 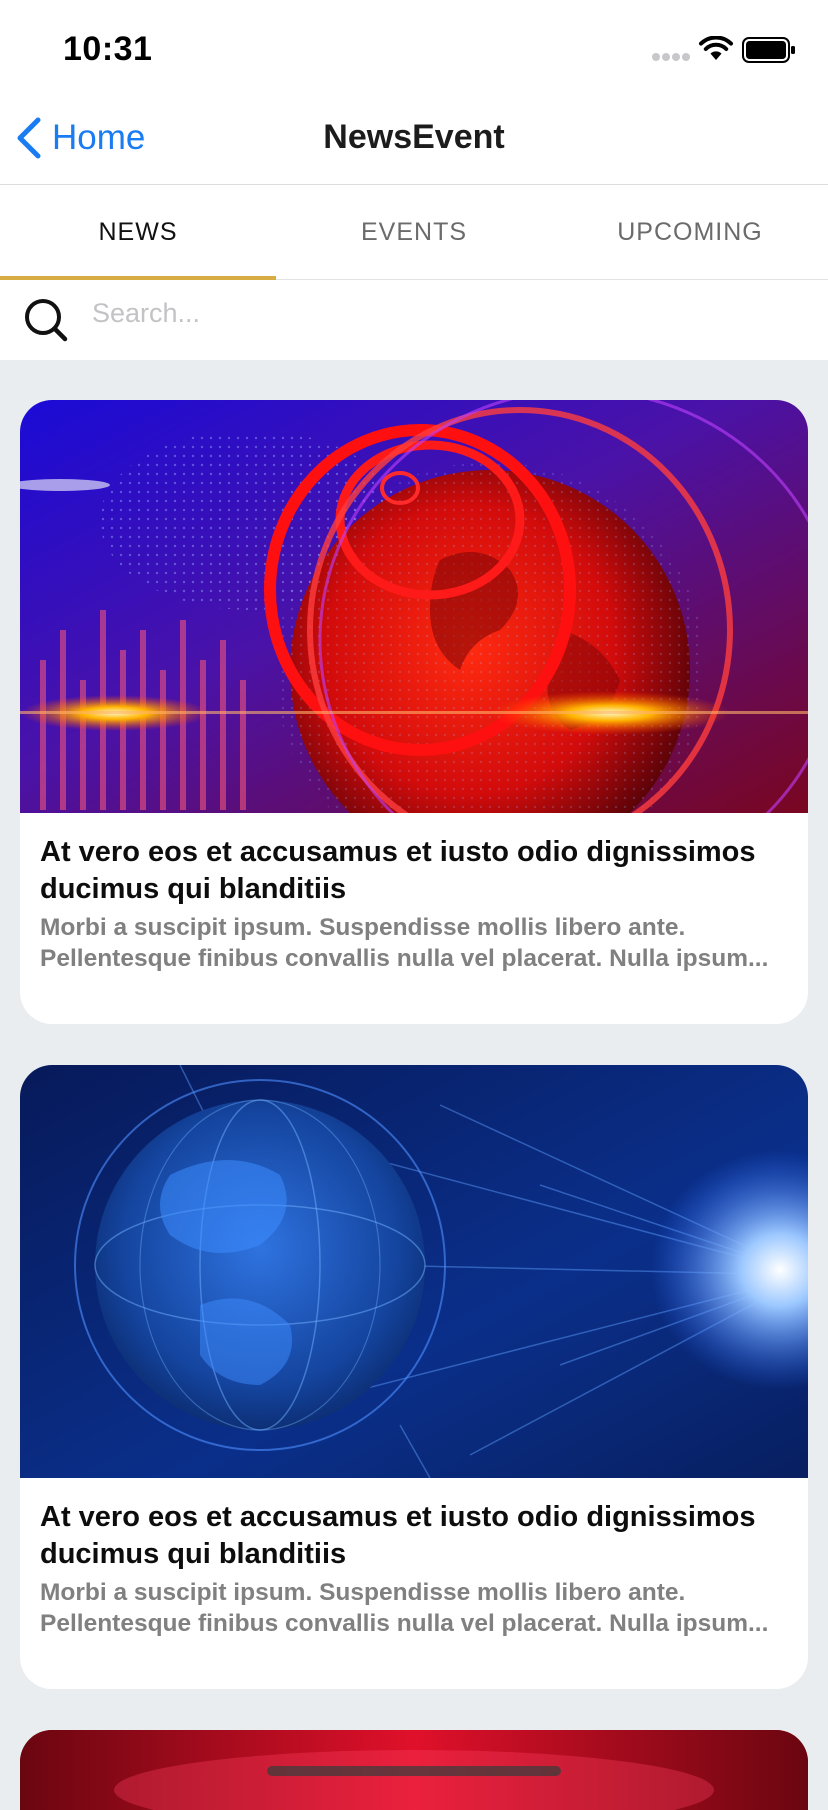 I want to click on search-input, so click(x=442, y=313).